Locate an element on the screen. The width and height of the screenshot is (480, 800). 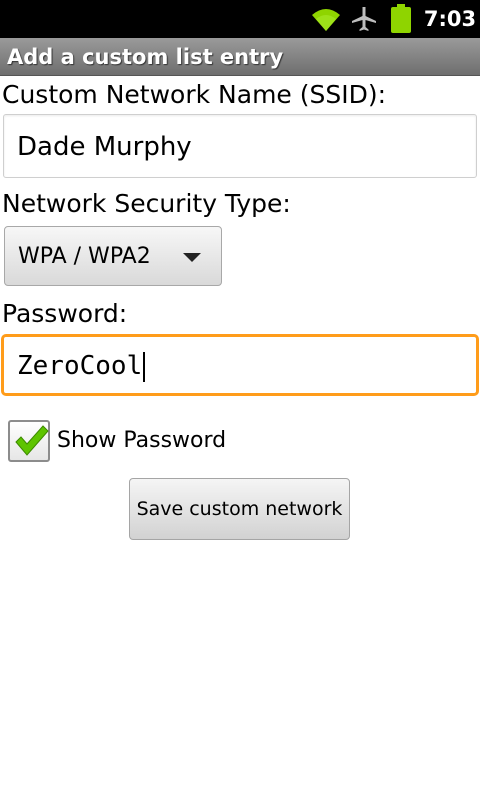
security-type-selected: WPA / WPA2 is located at coordinates (84, 256).